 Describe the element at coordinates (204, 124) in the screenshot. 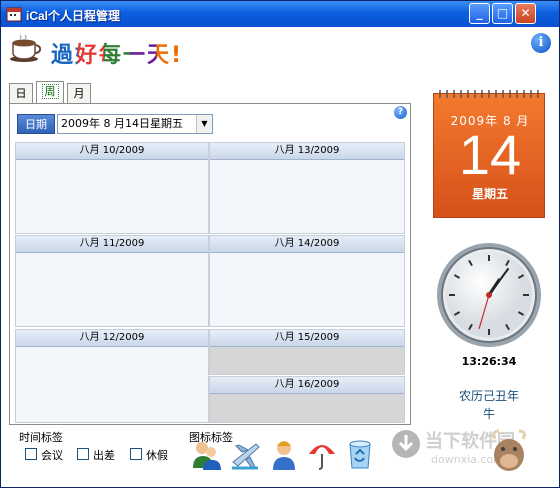

I see `chevron-down-icon: ▼` at that location.